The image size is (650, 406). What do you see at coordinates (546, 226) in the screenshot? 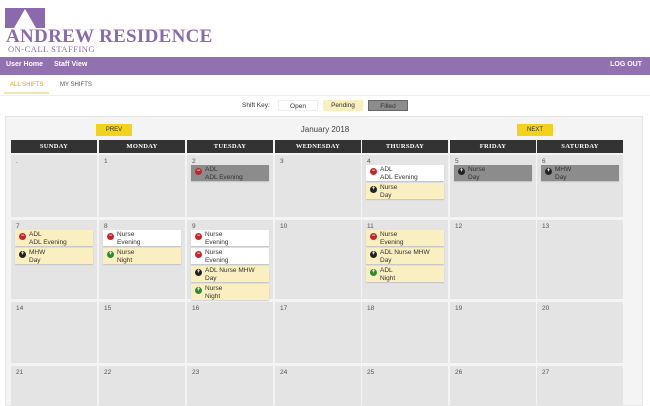
I see `date-number: 13` at bounding box center [546, 226].